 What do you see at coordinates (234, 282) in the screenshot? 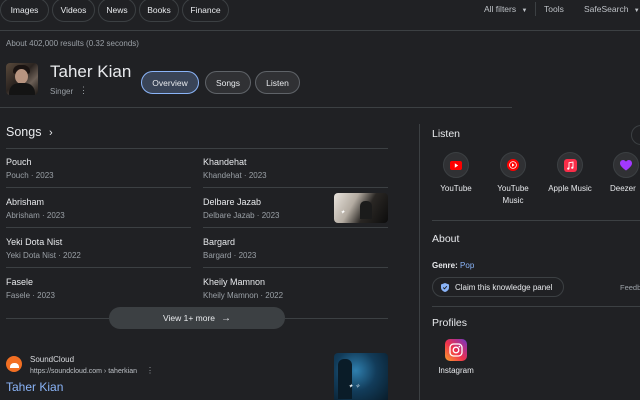
I see `song-title: Kheily Mamnon` at bounding box center [234, 282].